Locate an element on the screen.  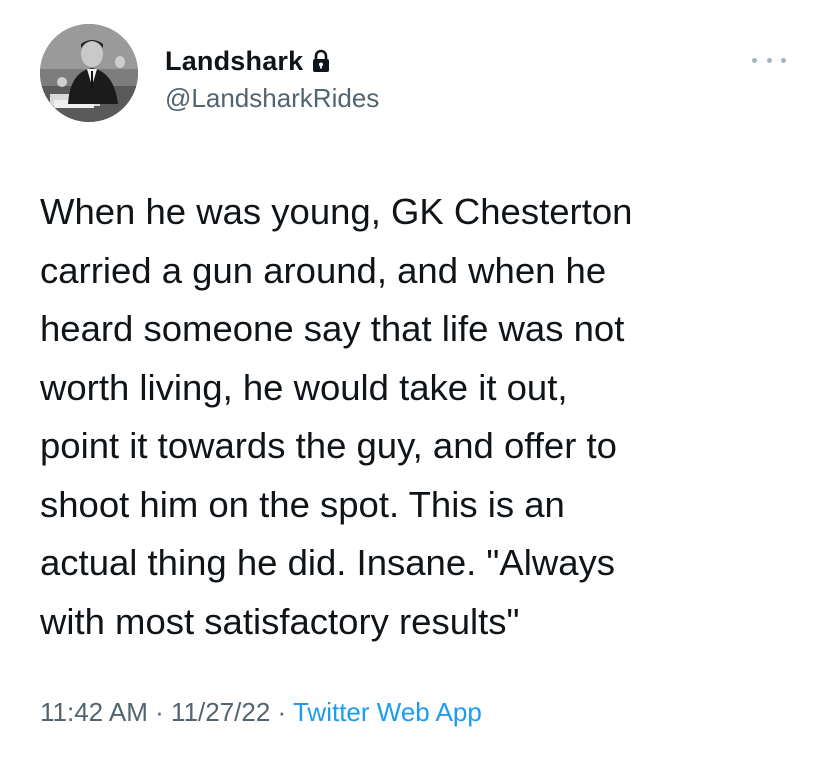
avatar-photo is located at coordinates (89, 73).